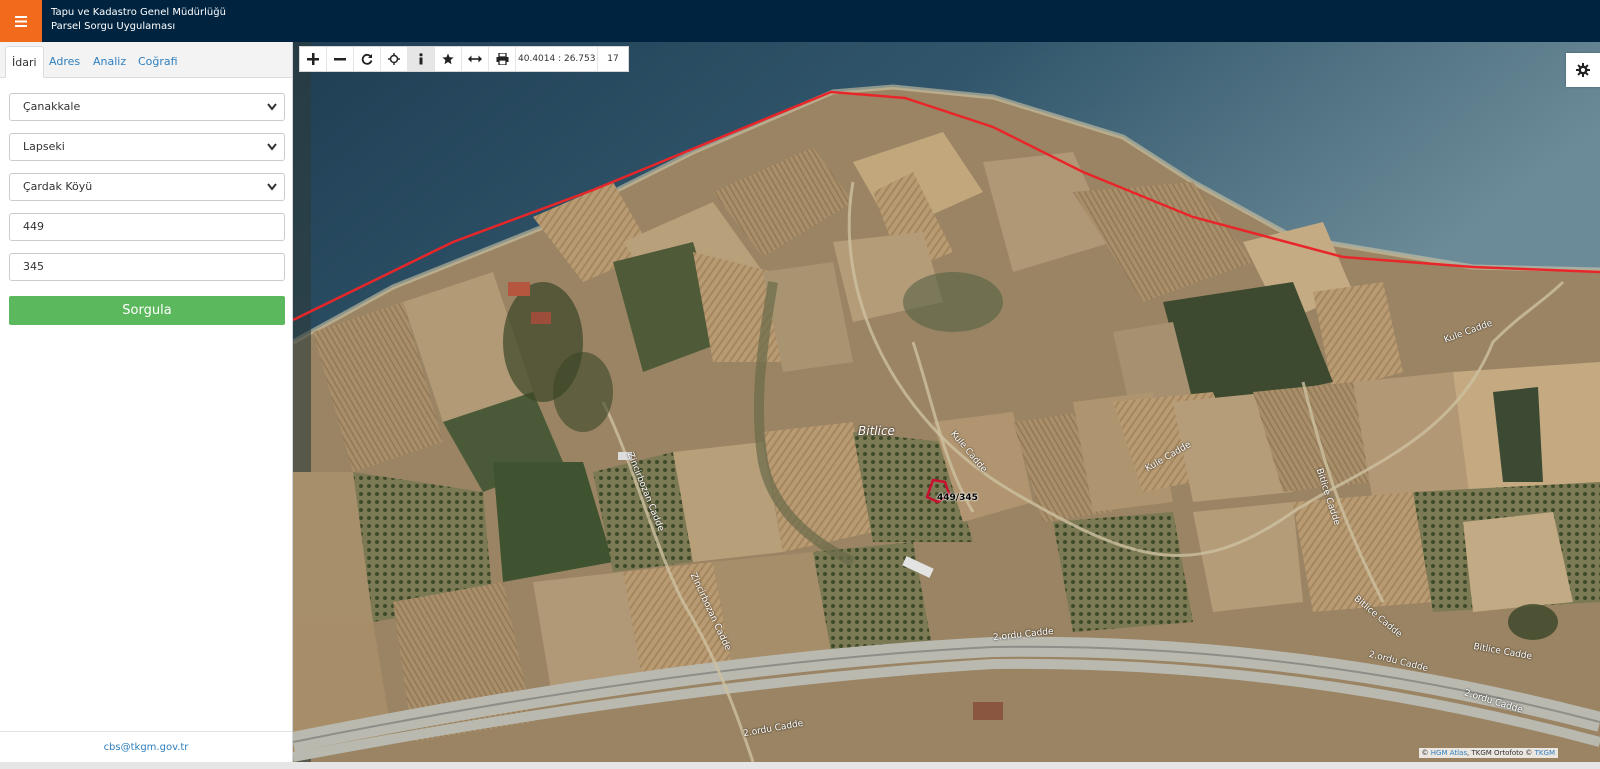 The image size is (1600, 769). I want to click on info-button, so click(421, 59).